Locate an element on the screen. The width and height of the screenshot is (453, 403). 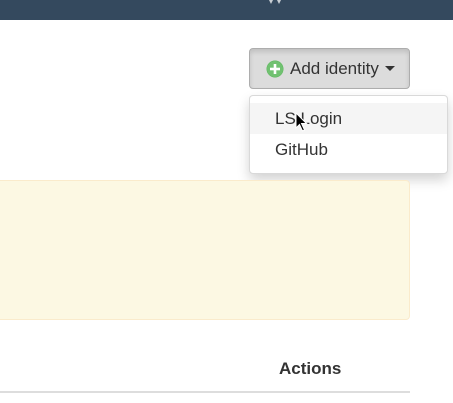
mouse-cursor-icon is located at coordinates (301, 122).